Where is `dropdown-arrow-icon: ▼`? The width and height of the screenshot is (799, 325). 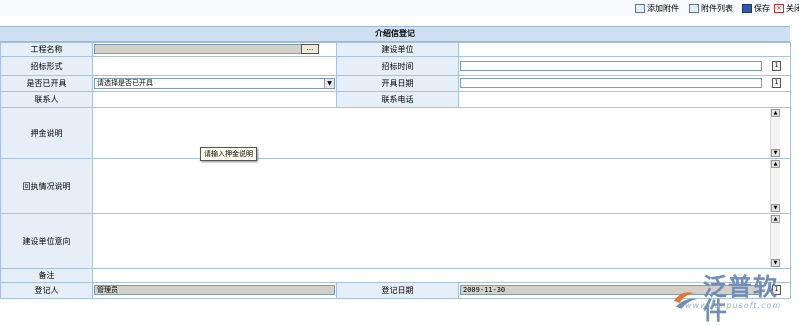 dropdown-arrow-icon: ▼ is located at coordinates (329, 83).